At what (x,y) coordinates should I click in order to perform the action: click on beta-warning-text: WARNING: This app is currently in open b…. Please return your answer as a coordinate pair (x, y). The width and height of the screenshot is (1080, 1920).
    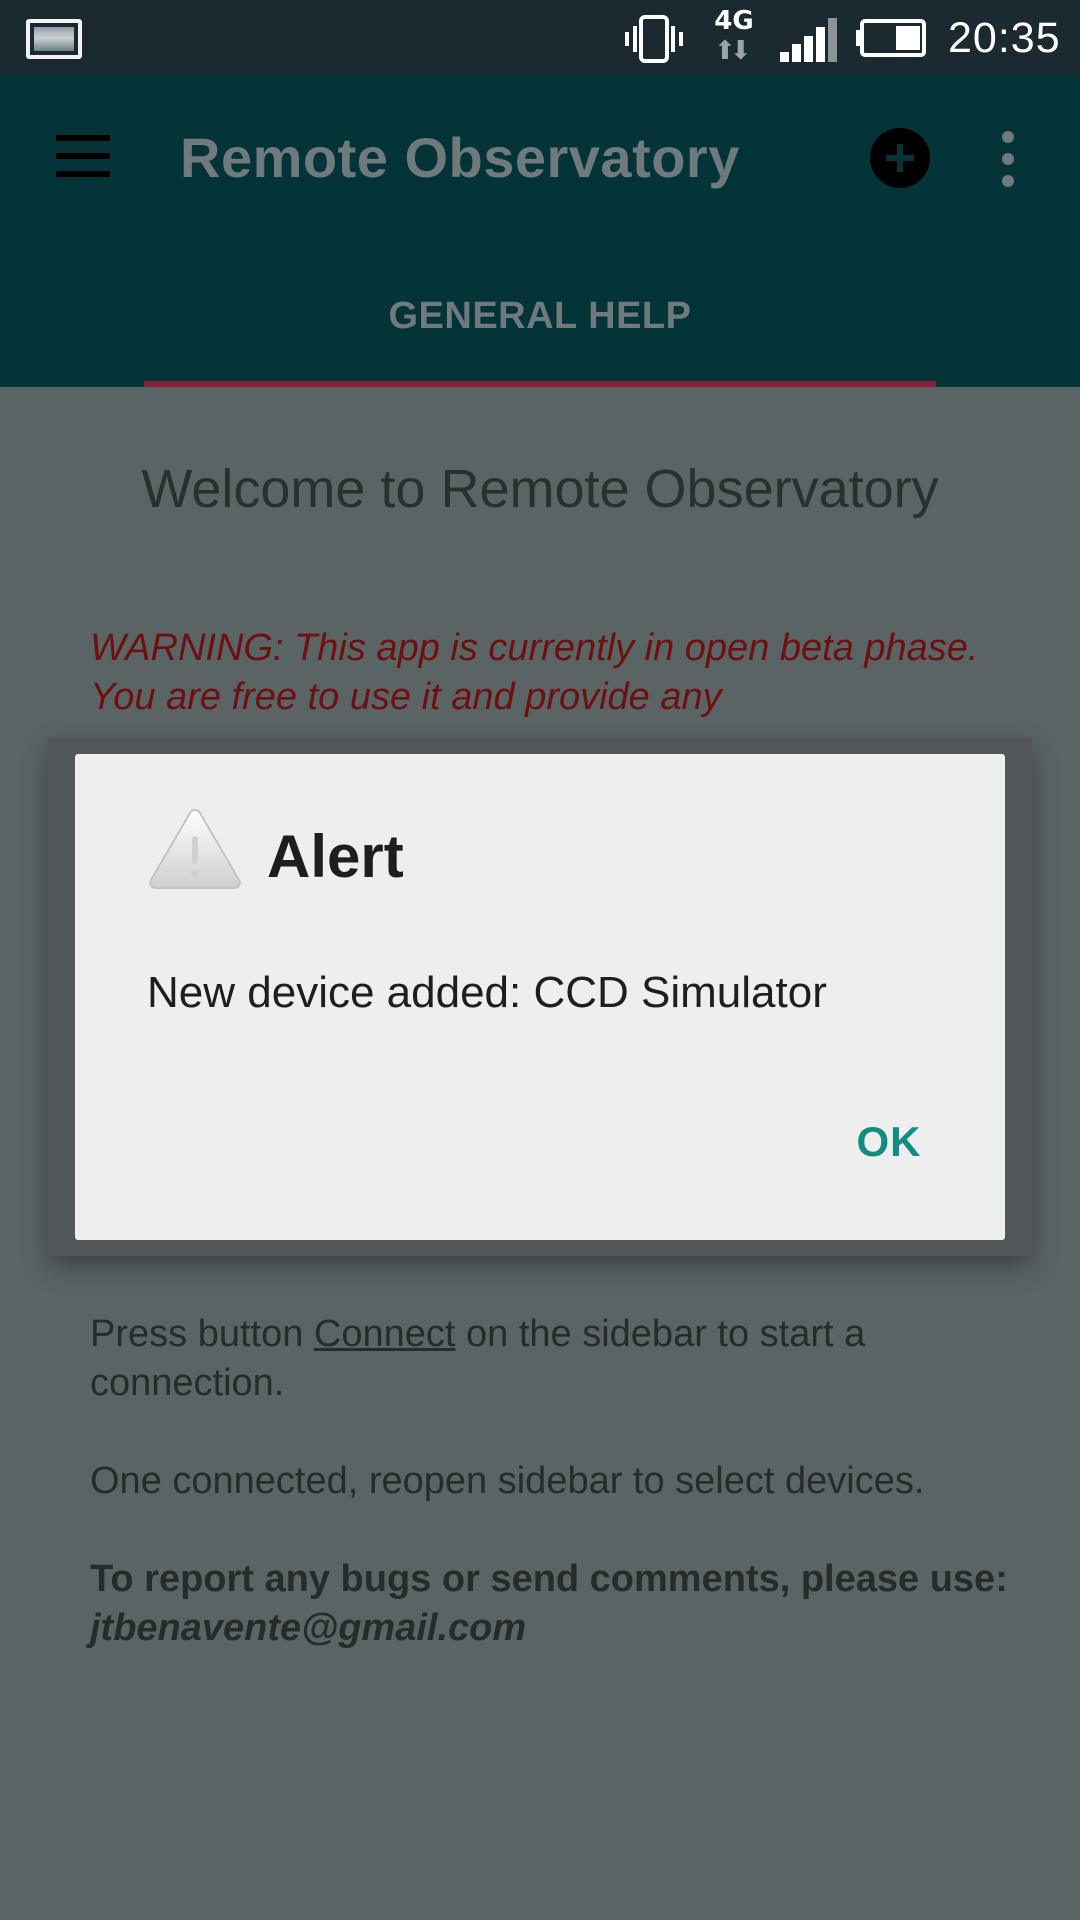
    Looking at the image, I should click on (534, 672).